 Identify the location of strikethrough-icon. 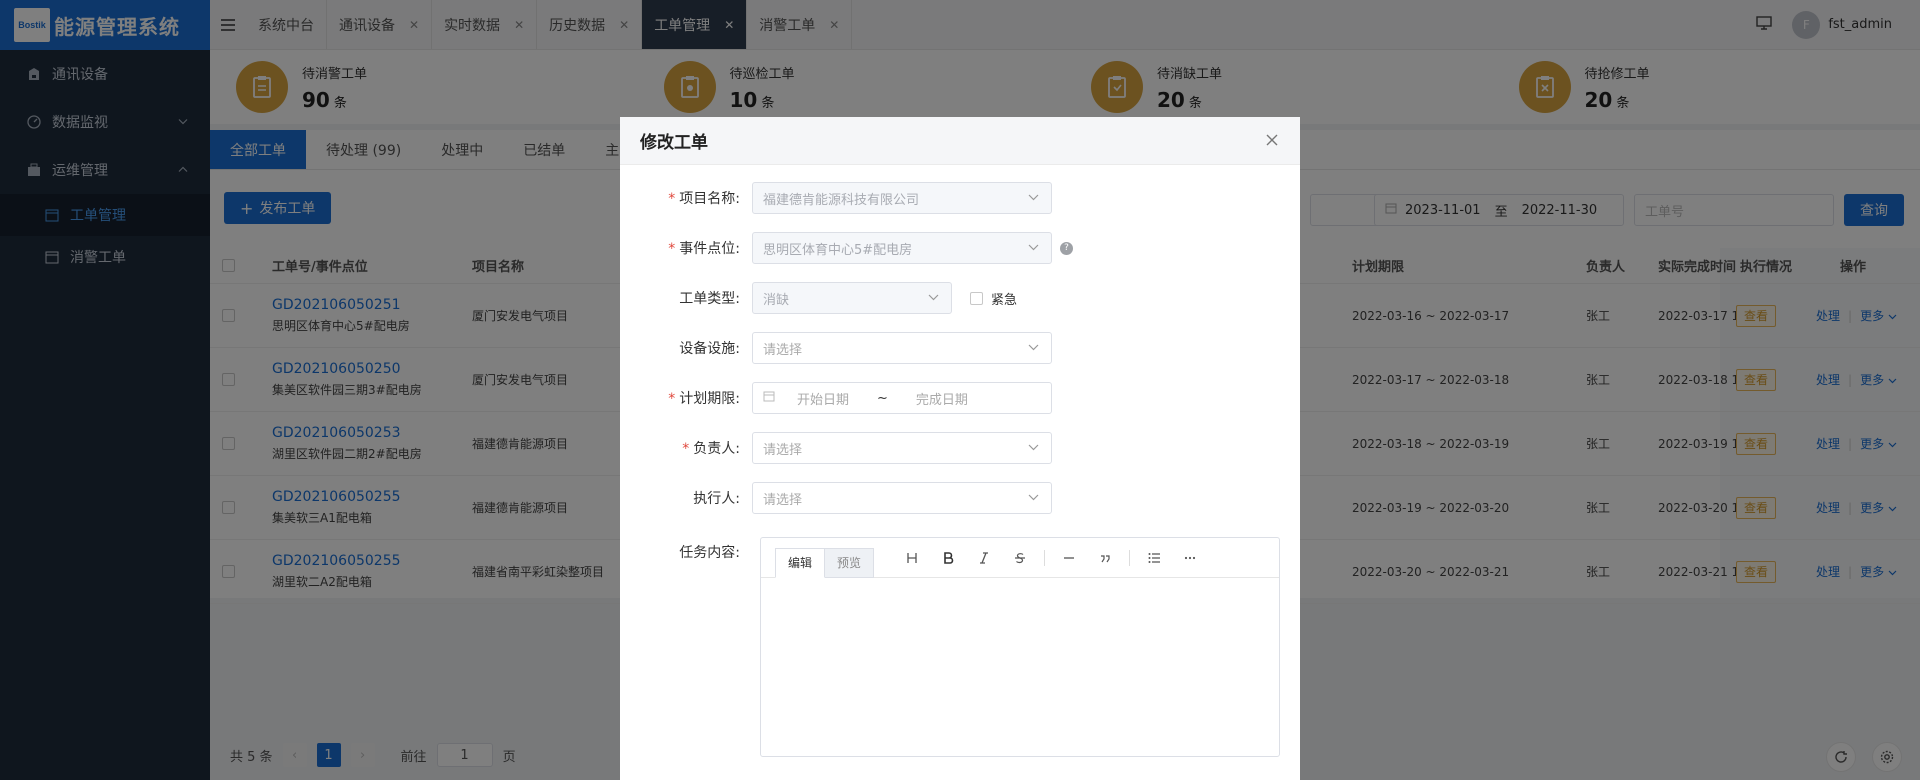
(1020, 558).